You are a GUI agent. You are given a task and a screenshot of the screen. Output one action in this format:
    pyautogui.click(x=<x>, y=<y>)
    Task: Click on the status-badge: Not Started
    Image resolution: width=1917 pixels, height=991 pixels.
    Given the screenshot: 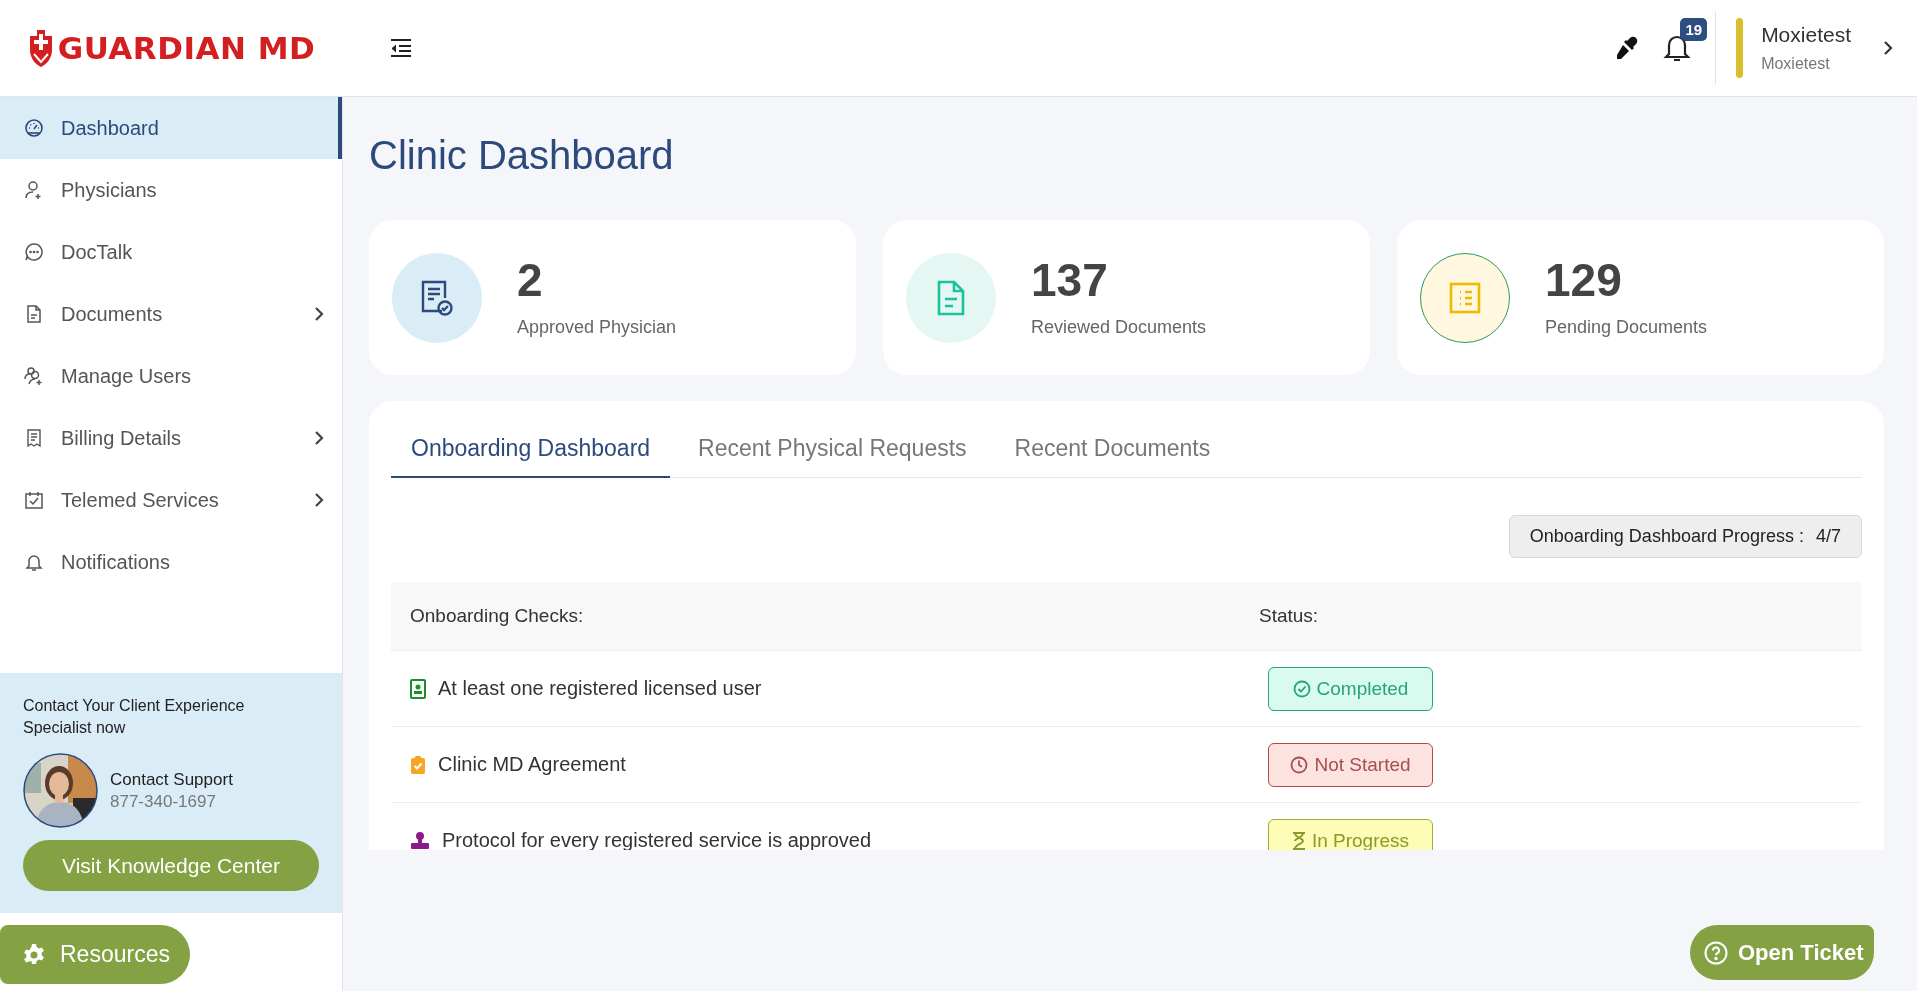 What is the action you would take?
    pyautogui.click(x=1350, y=764)
    